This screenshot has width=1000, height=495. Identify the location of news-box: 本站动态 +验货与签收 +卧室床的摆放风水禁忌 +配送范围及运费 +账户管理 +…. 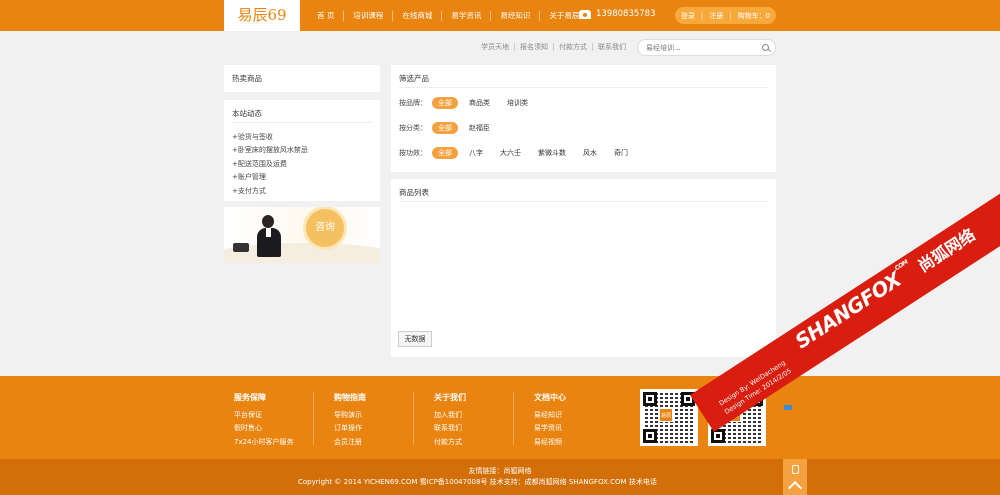
(302, 150).